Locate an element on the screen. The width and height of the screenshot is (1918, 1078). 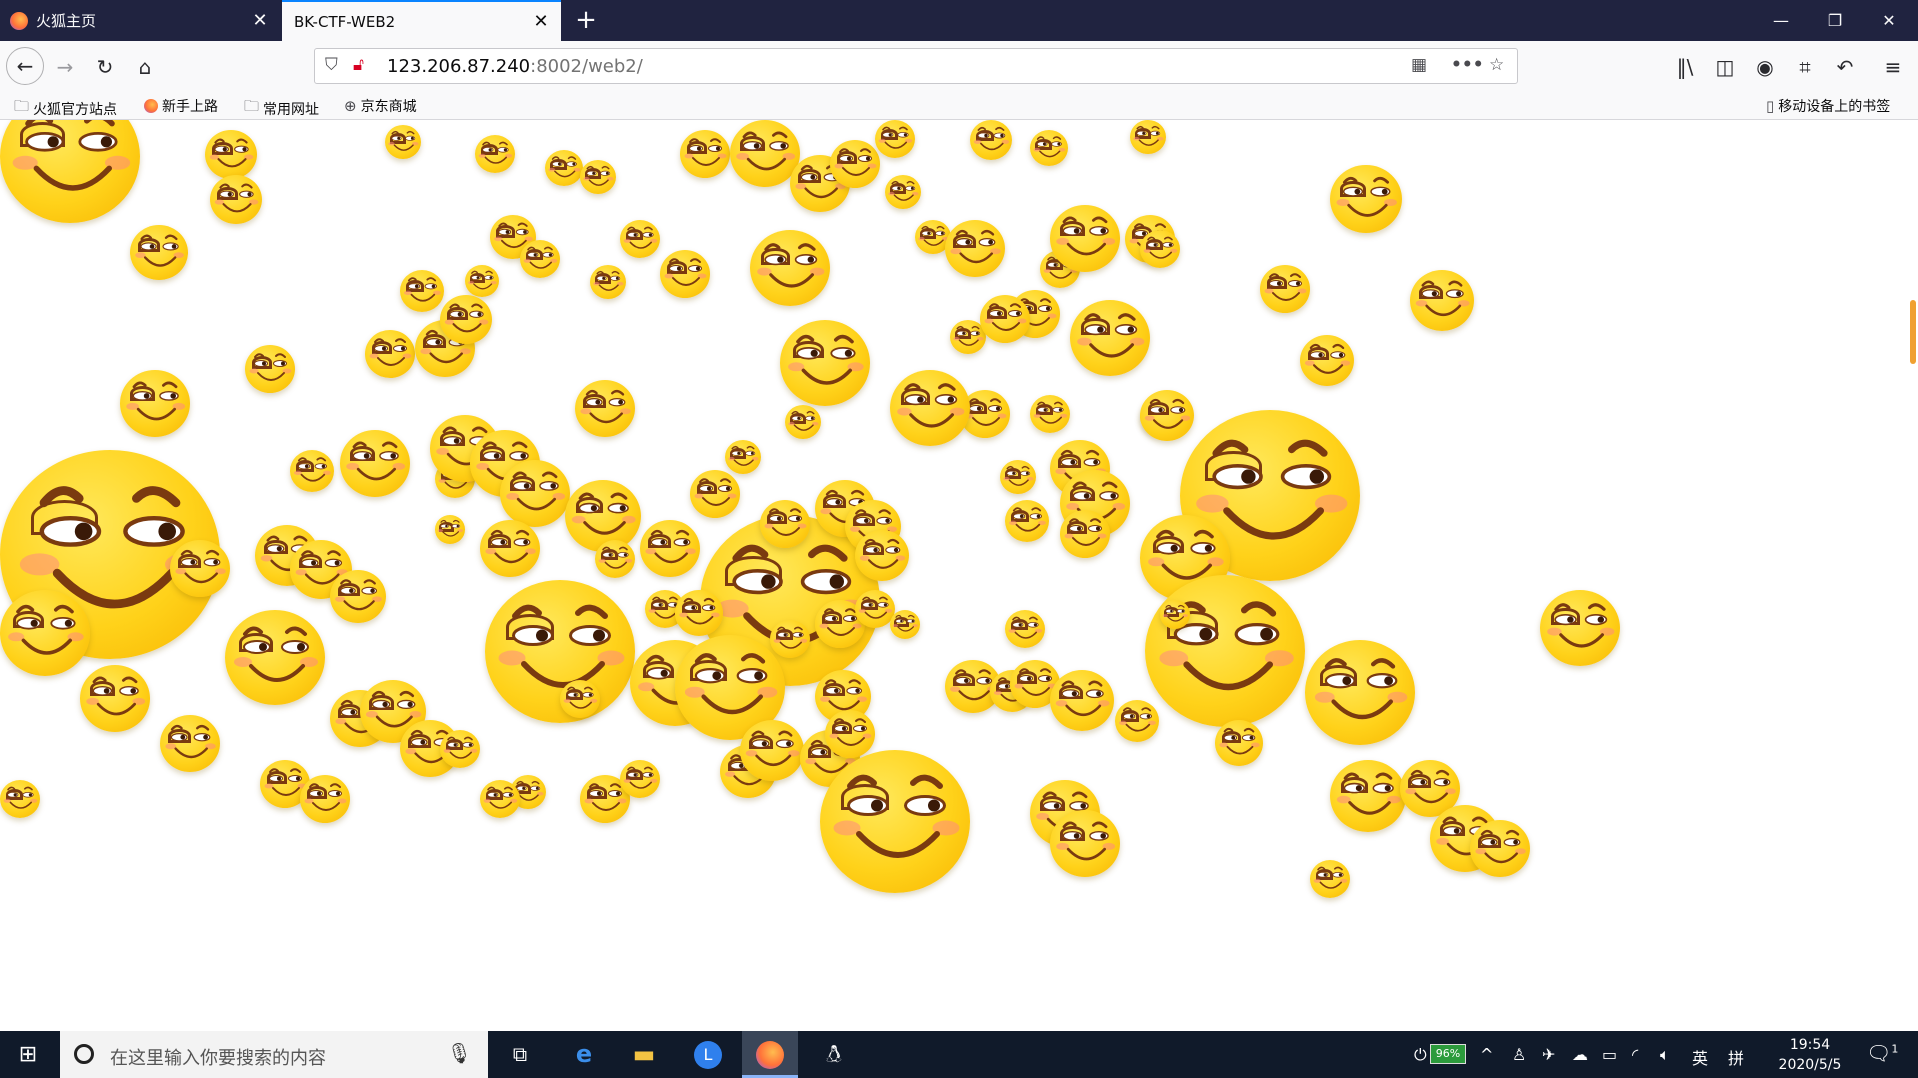
clock-date: 2020/5/5 is located at coordinates (1810, 1065).